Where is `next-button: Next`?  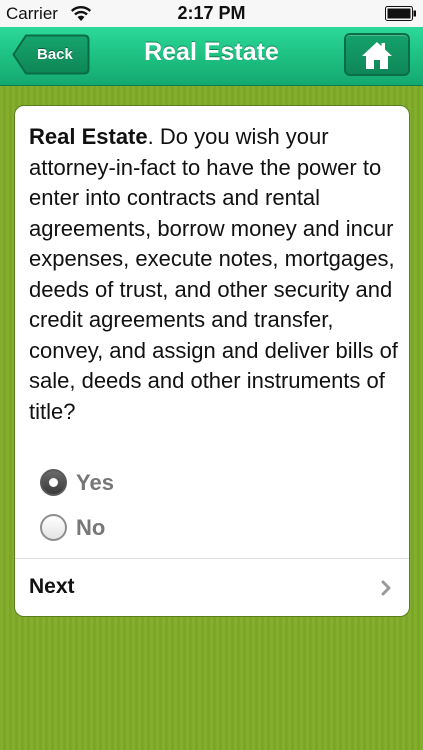
next-button: Next is located at coordinates (212, 587).